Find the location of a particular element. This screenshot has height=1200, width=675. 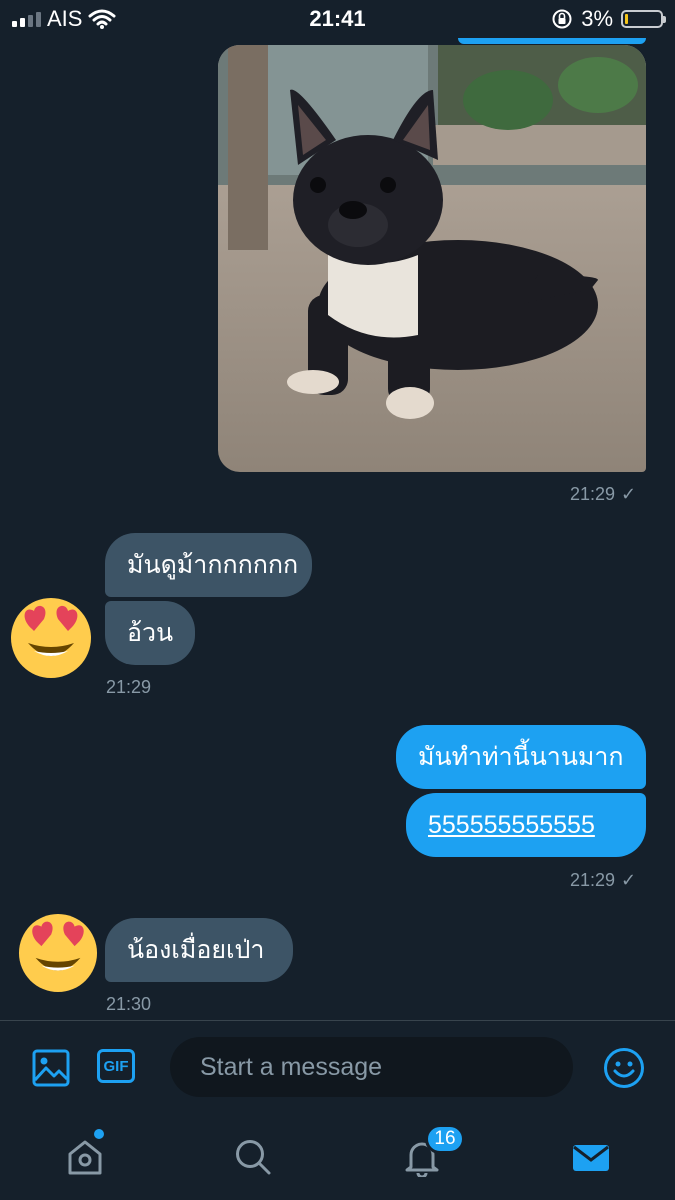

message-text: มันดูม้ากกกกกก is located at coordinates (213, 564).